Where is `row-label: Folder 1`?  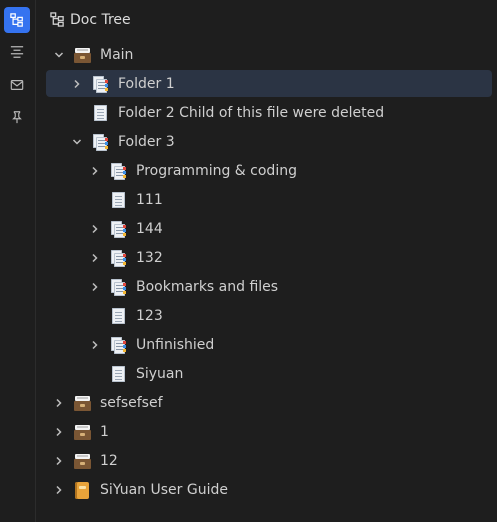 row-label: Folder 1 is located at coordinates (146, 84).